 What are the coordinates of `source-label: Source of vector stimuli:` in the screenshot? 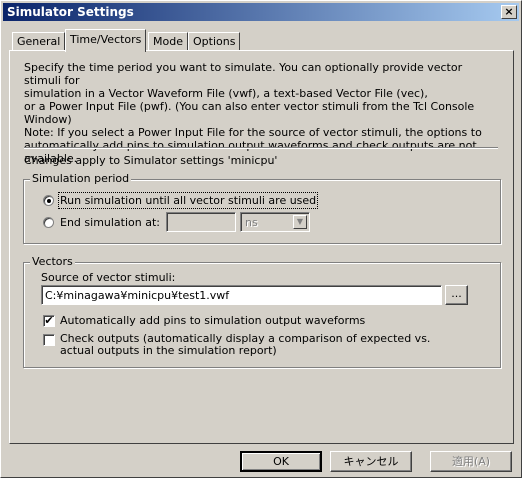 It's located at (108, 277).